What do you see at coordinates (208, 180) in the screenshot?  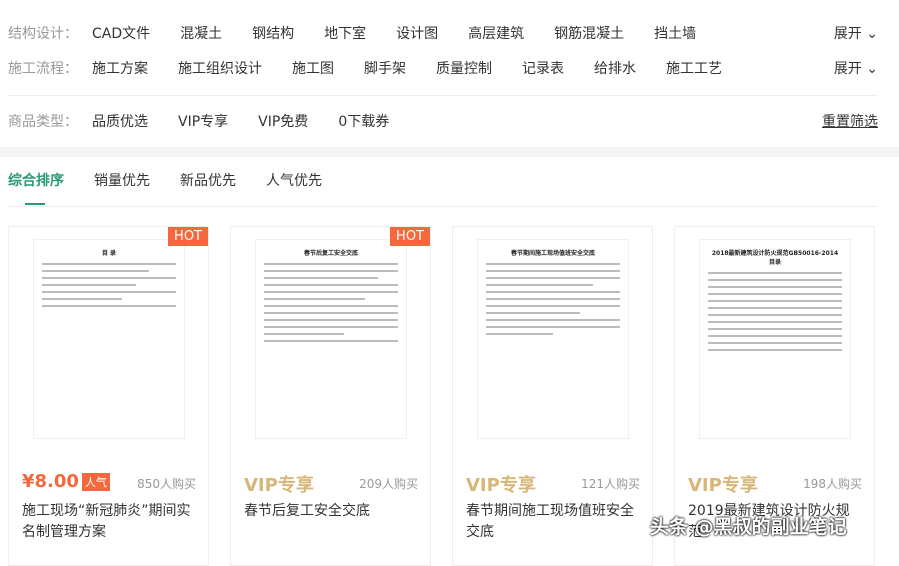 I see `tab-new: 新品优先` at bounding box center [208, 180].